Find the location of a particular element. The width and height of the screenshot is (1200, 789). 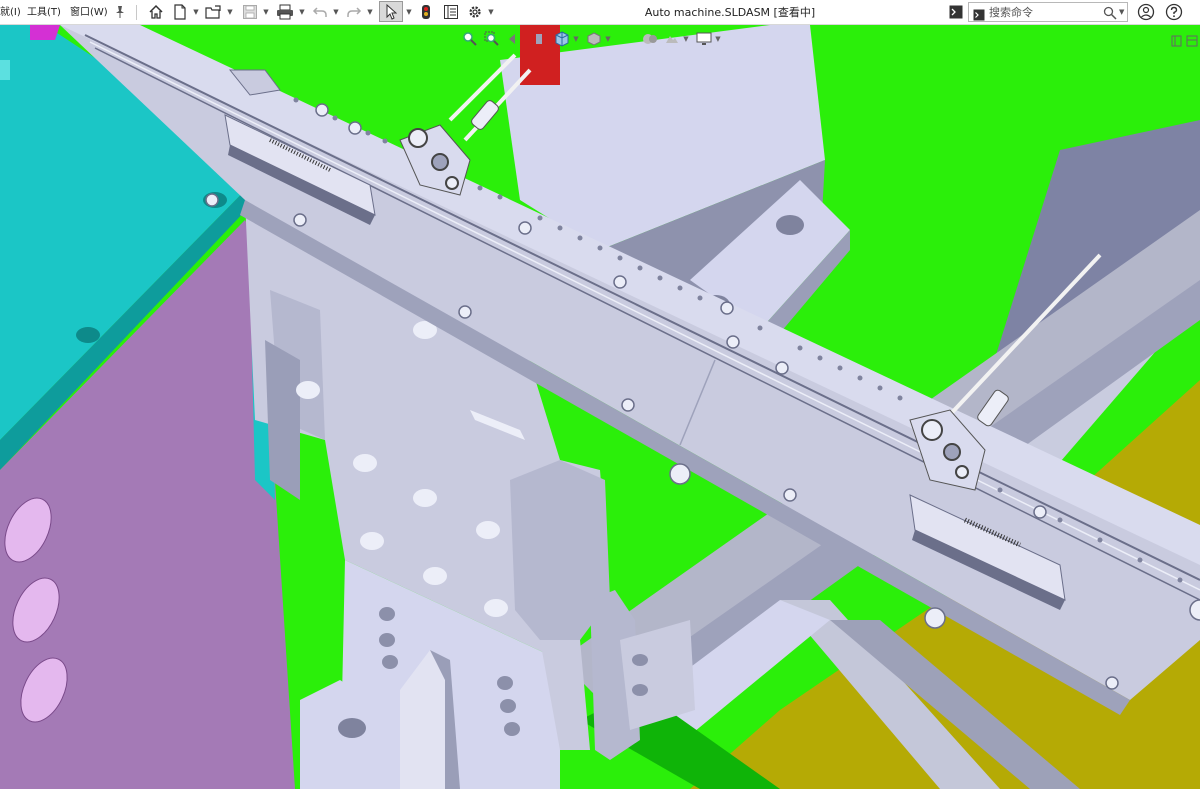

view-settings-caret: ▼ is located at coordinates (718, 39).